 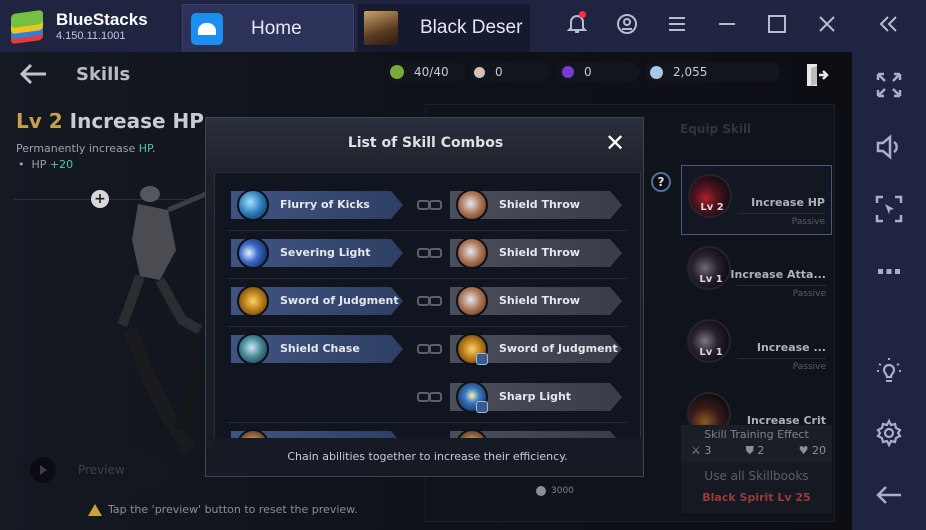 What do you see at coordinates (162, 320) in the screenshot?
I see `character-model` at bounding box center [162, 320].